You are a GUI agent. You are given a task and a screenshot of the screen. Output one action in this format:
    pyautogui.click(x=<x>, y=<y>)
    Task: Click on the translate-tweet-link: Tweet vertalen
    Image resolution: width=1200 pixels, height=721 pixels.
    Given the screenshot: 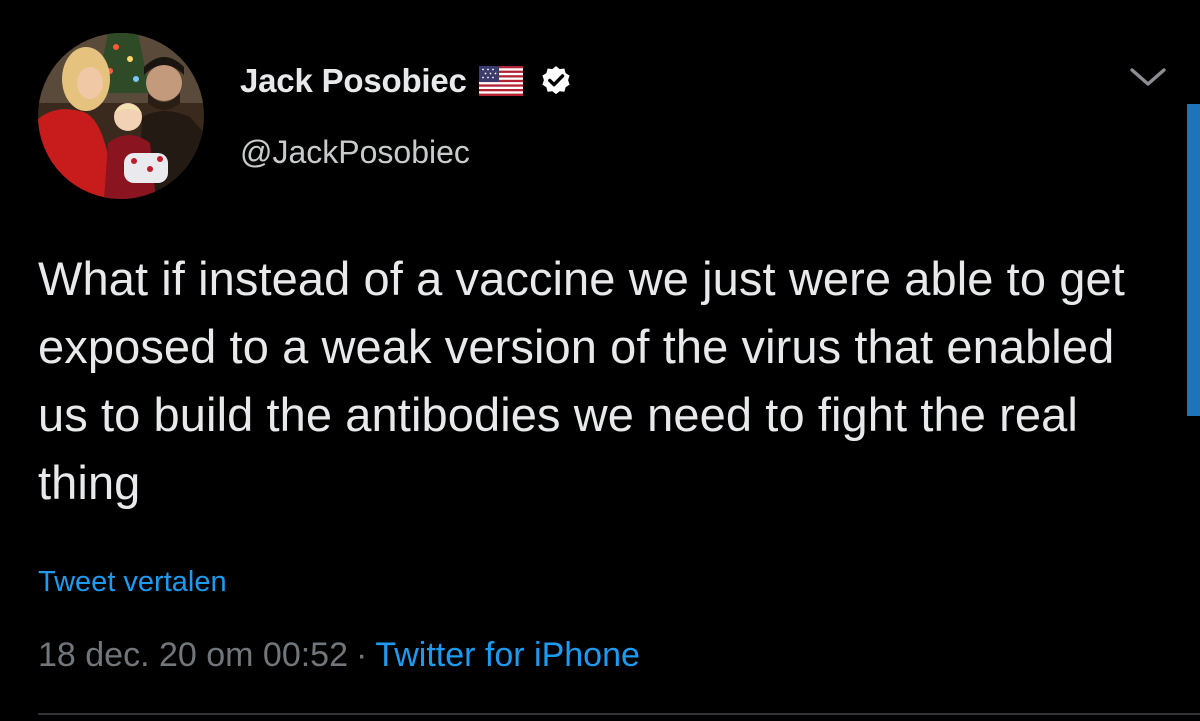 What is the action you would take?
    pyautogui.click(x=132, y=582)
    